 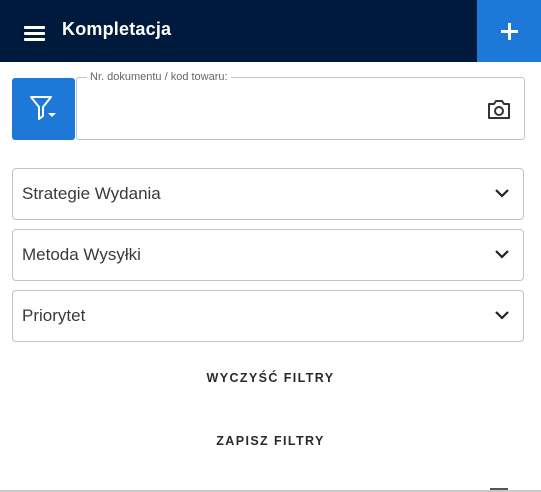 What do you see at coordinates (268, 255) in the screenshot?
I see `select-metoda-wysylki: Metoda Wysyłki` at bounding box center [268, 255].